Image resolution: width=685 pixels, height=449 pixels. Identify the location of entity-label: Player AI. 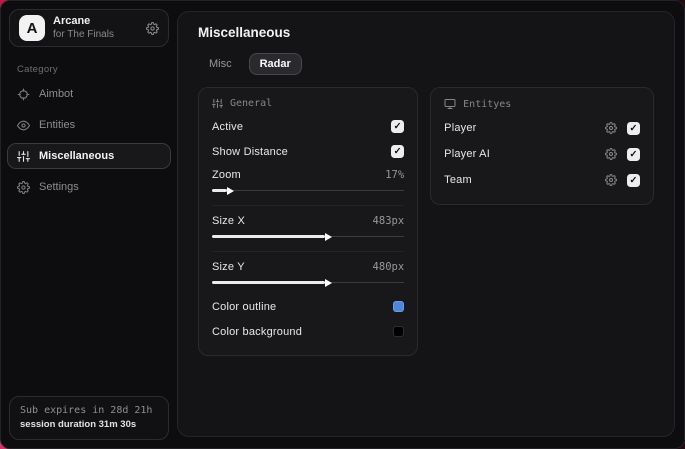
(467, 154).